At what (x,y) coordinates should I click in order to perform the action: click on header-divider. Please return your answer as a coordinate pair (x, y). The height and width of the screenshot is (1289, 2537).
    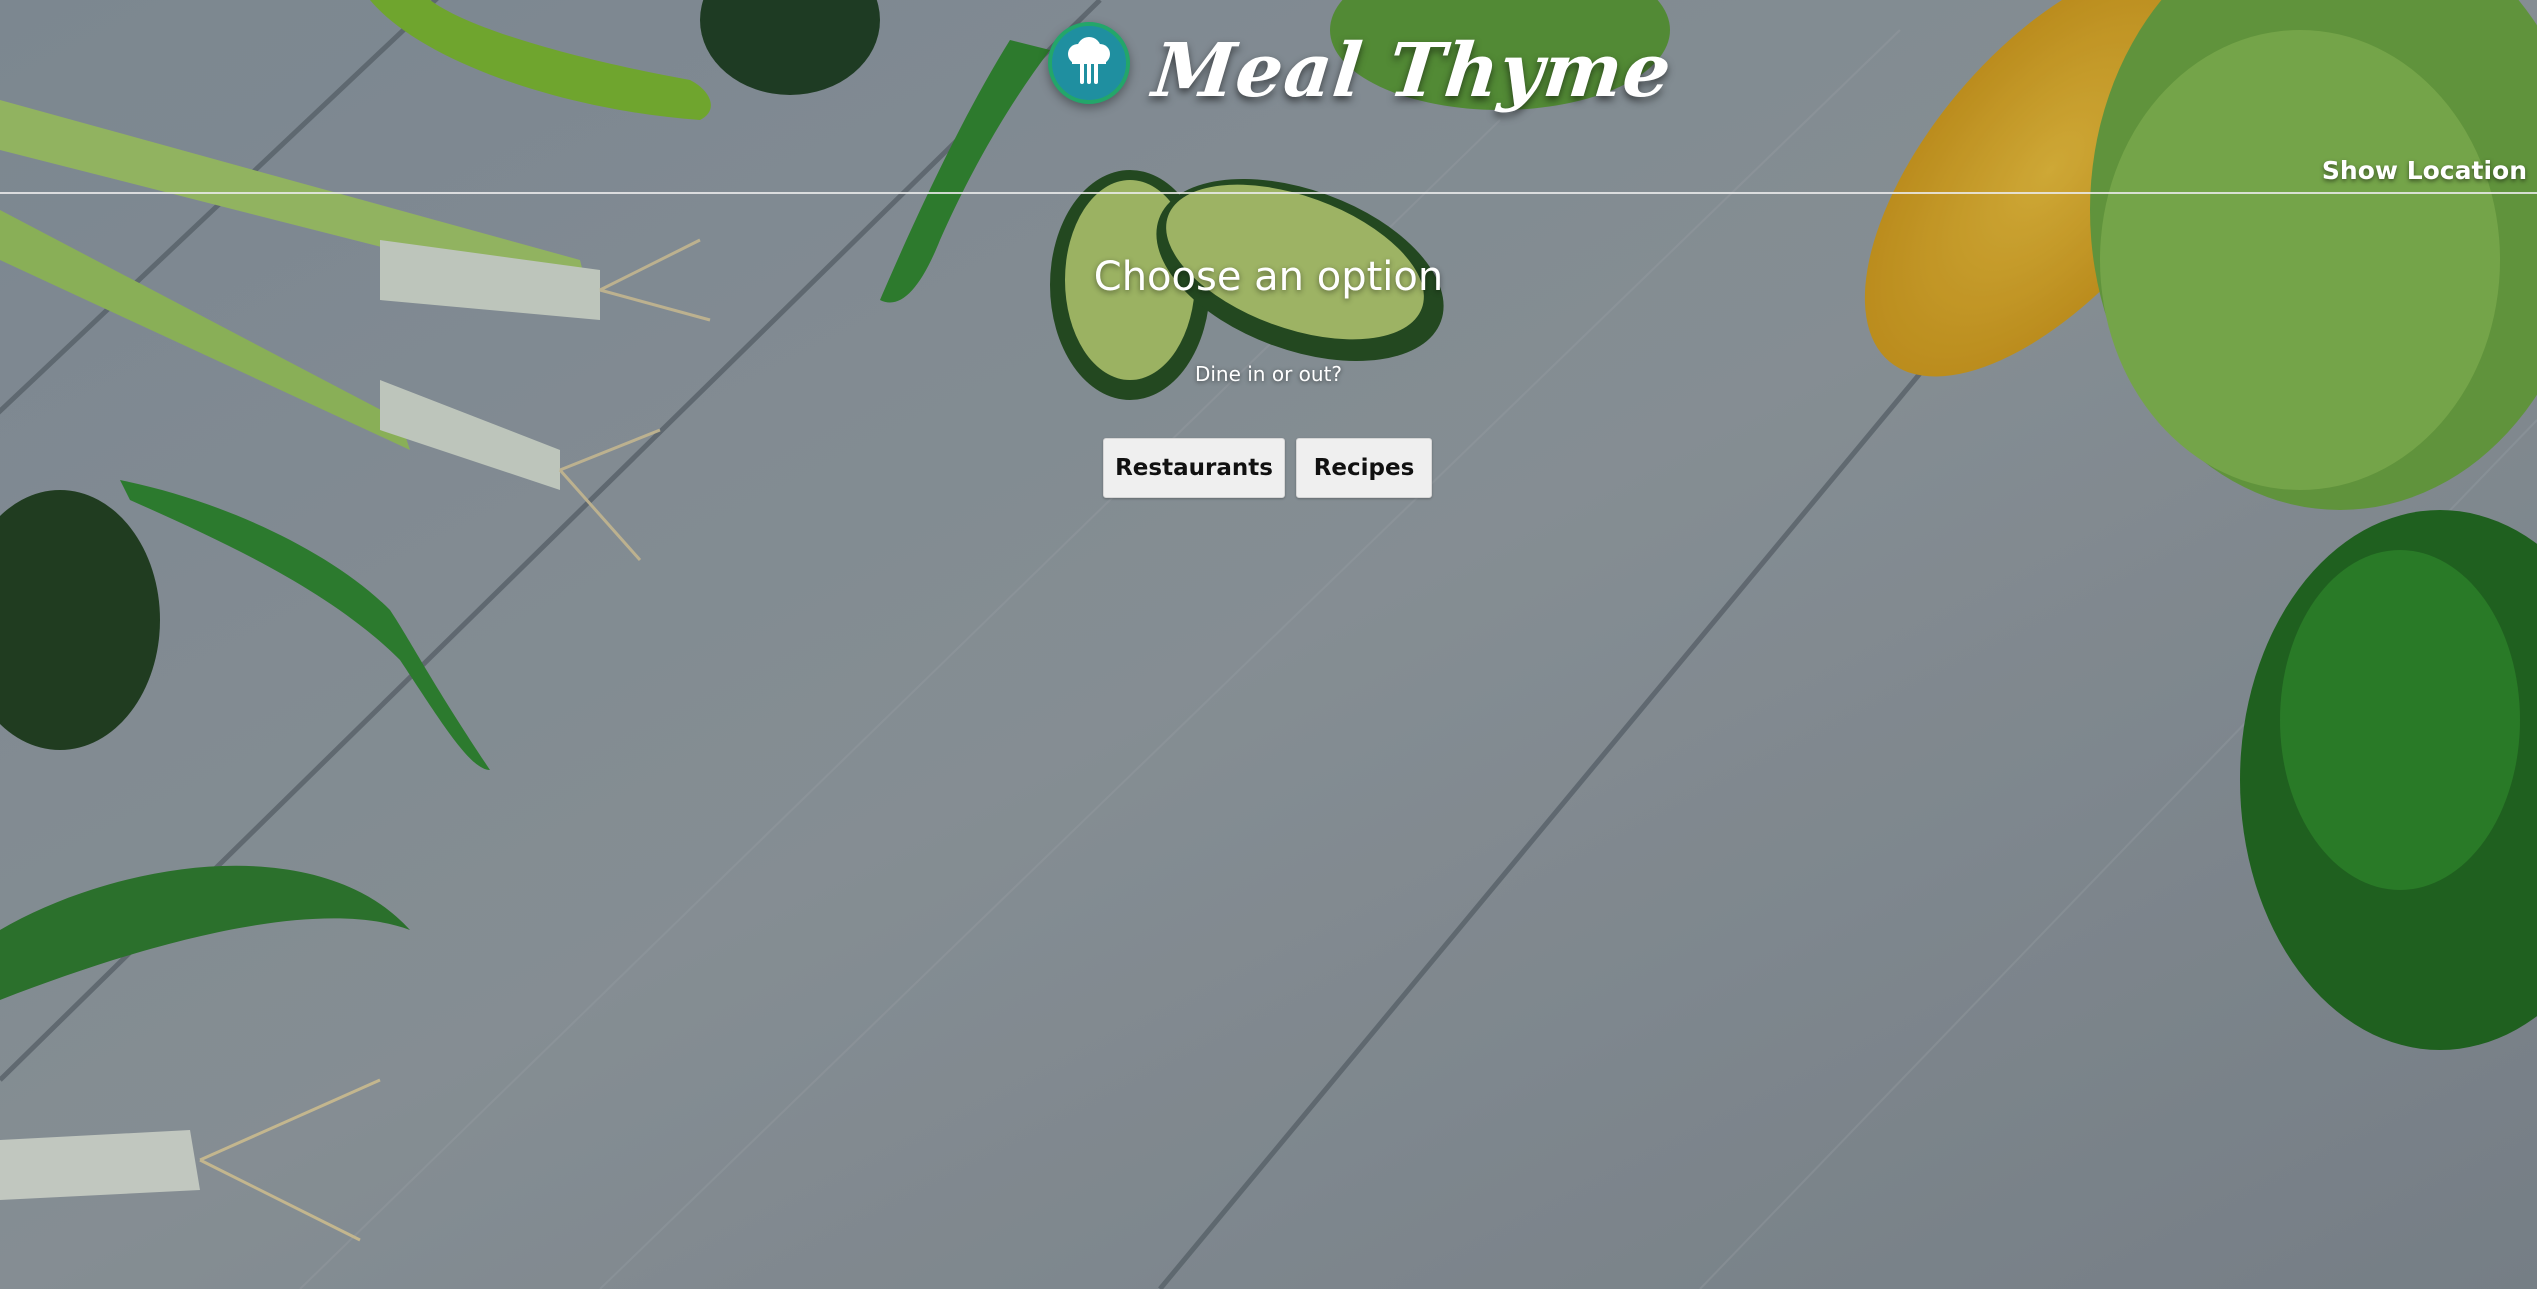
    Looking at the image, I should click on (1268, 193).